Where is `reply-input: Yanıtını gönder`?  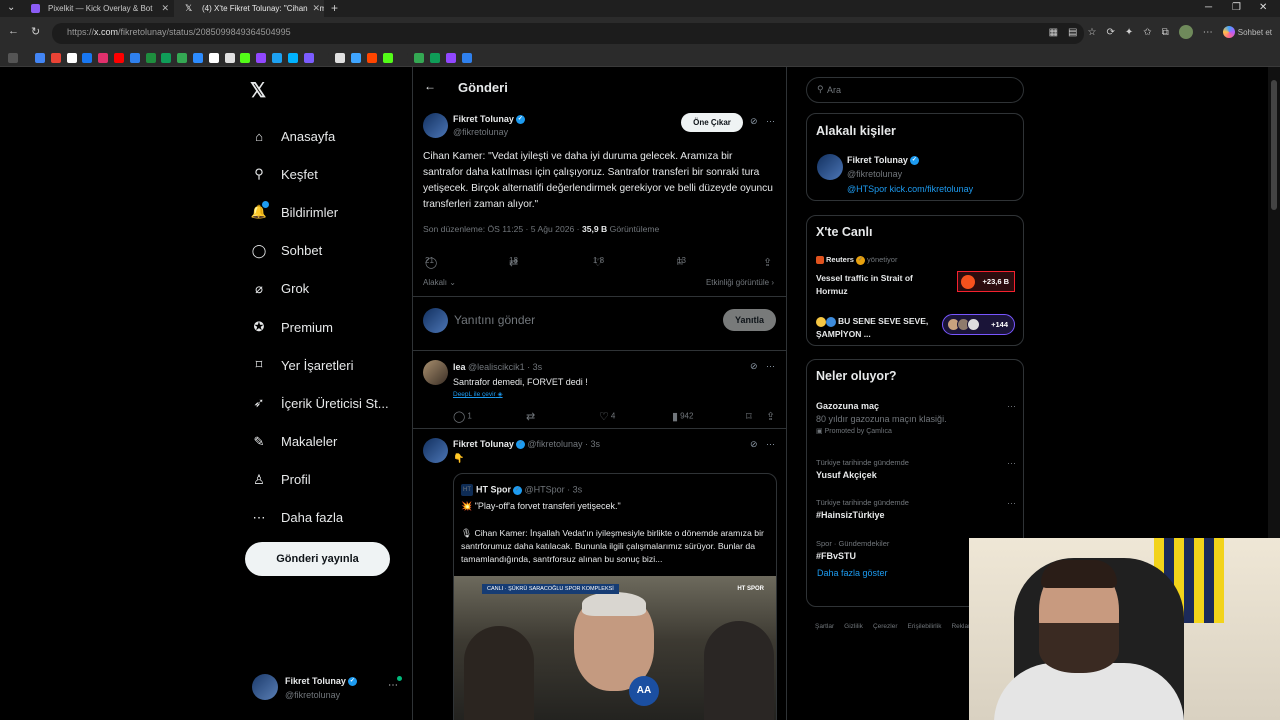 reply-input: Yanıtını gönder is located at coordinates (494, 320).